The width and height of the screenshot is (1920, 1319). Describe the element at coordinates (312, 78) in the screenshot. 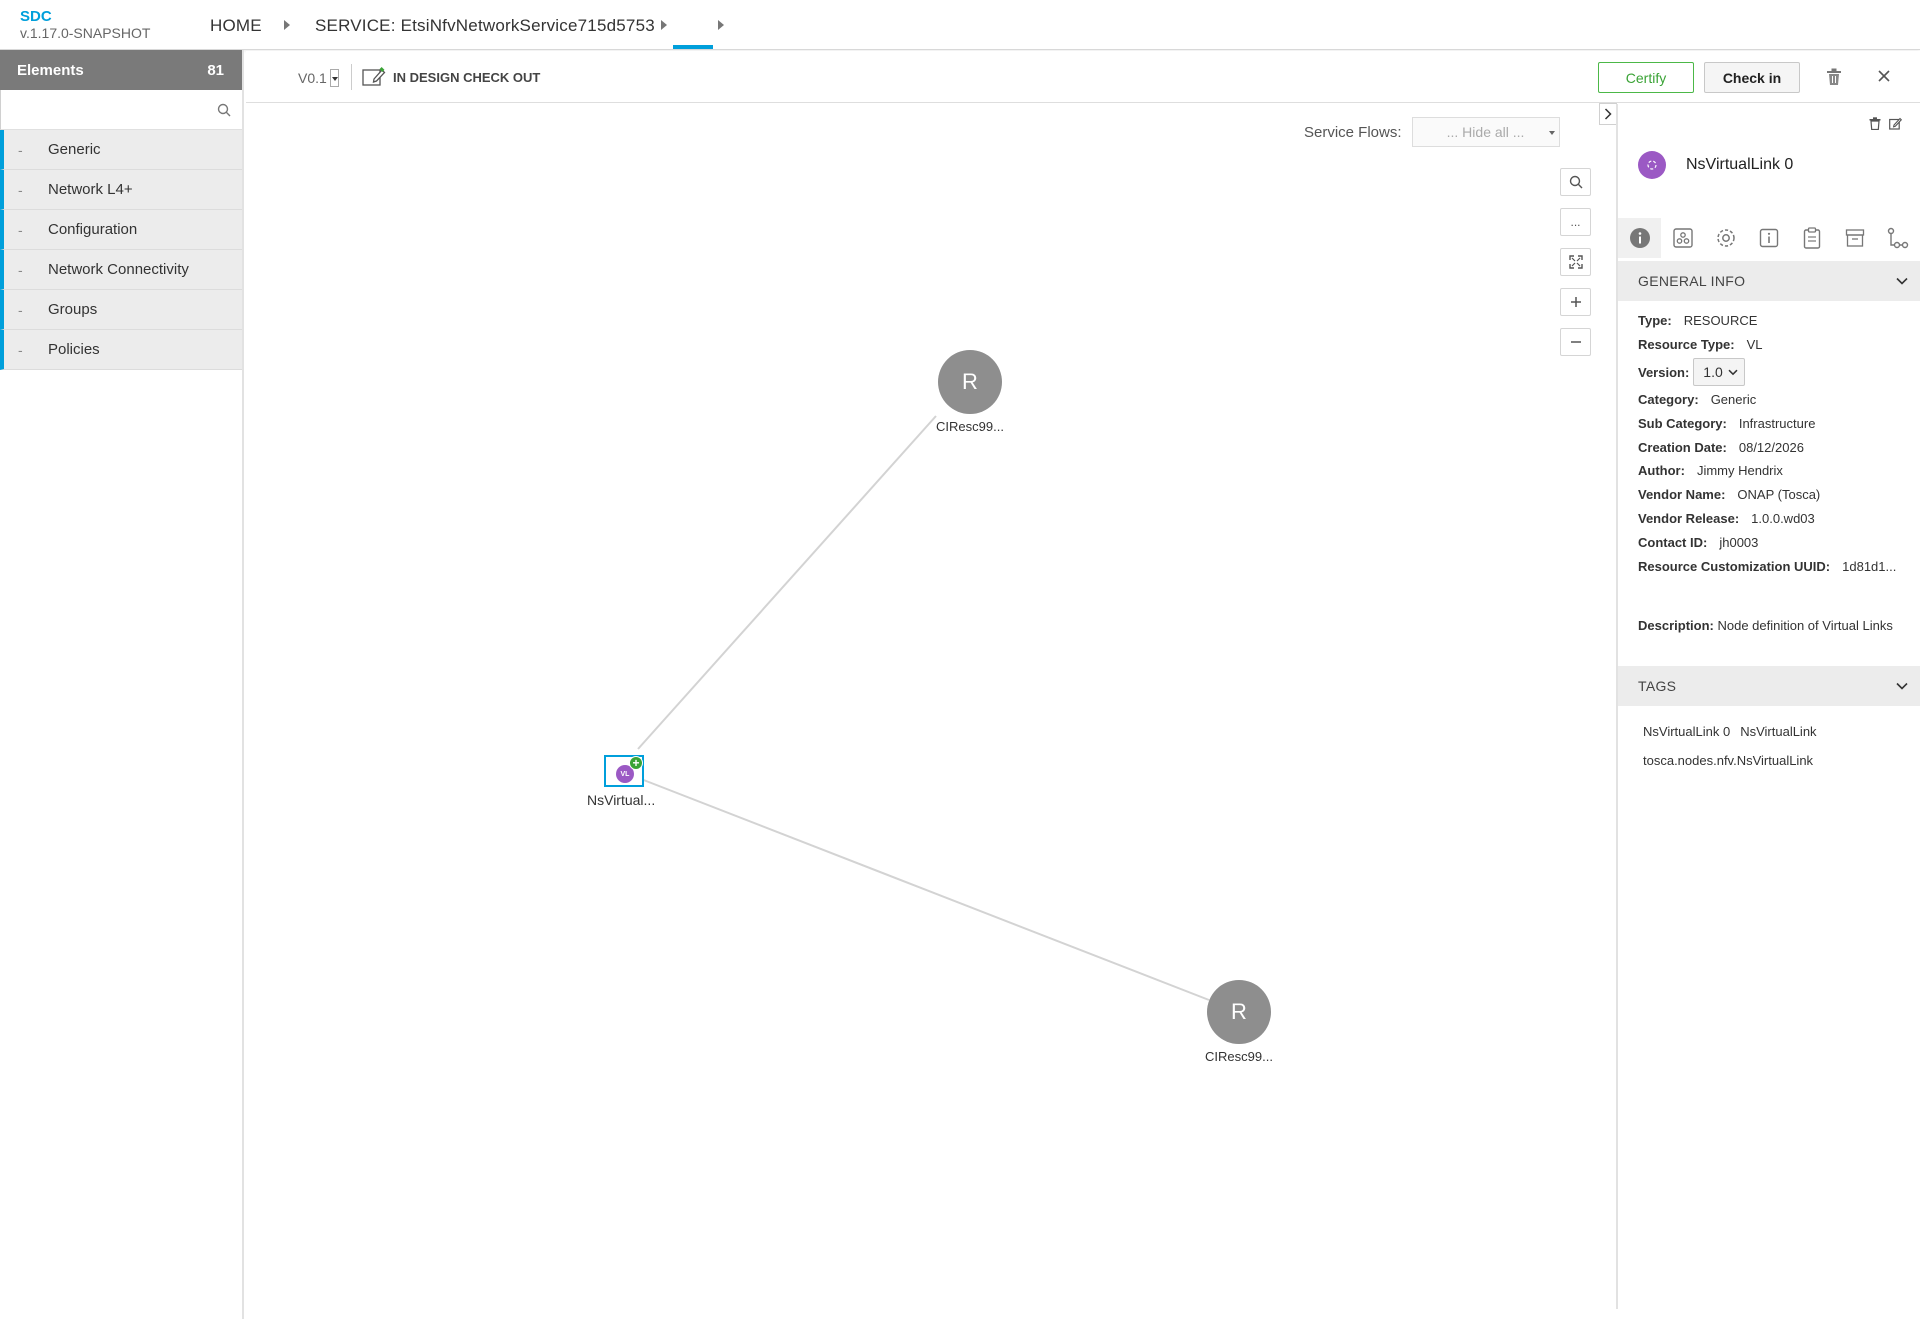

I see `version-value: V0.1` at that location.